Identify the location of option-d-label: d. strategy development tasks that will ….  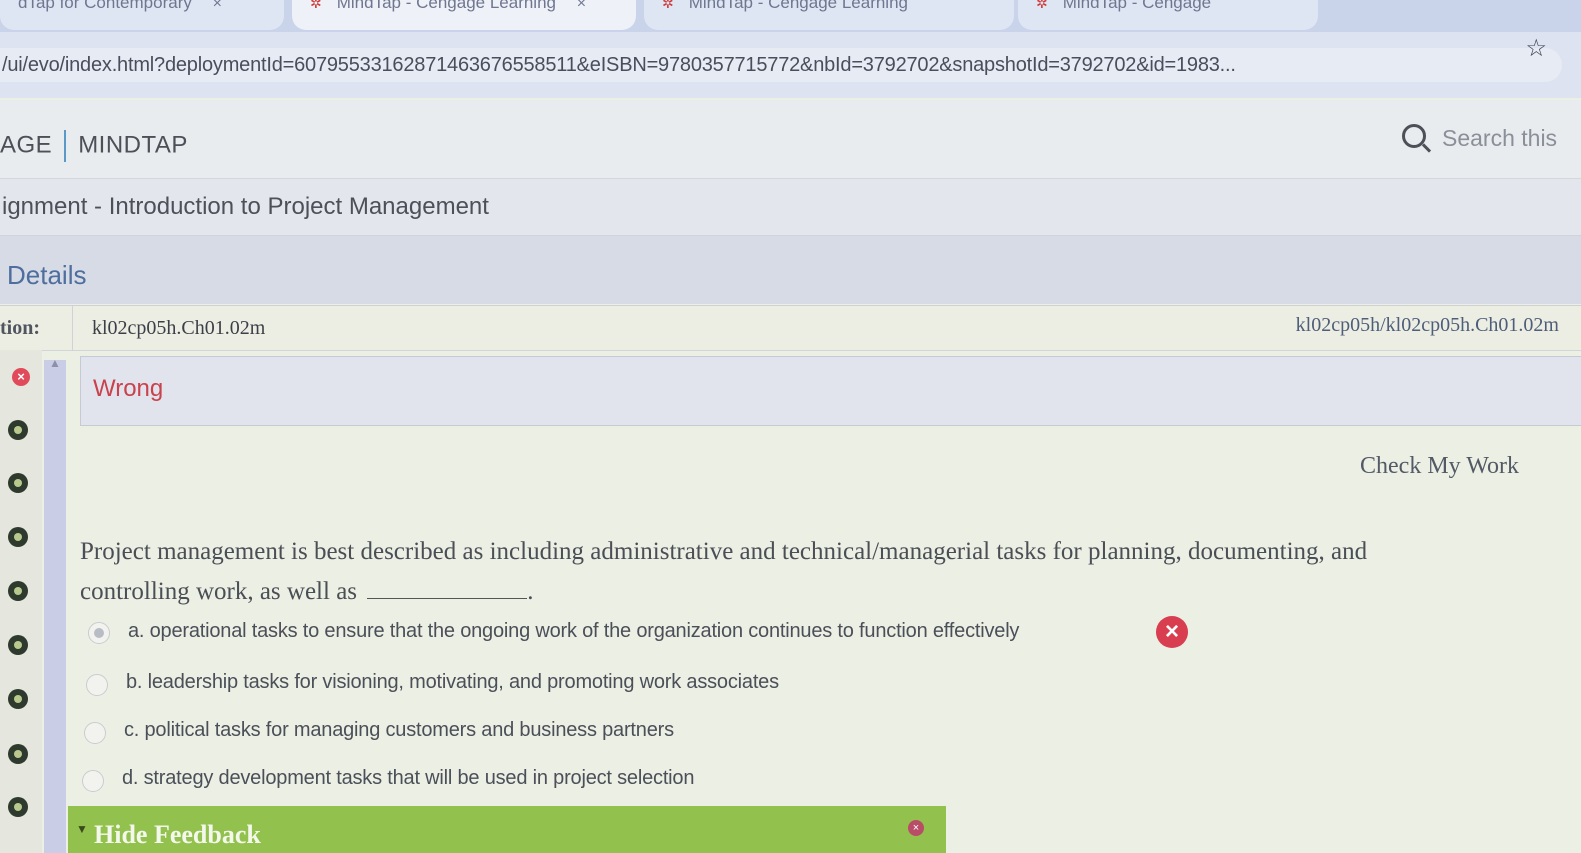
(408, 778).